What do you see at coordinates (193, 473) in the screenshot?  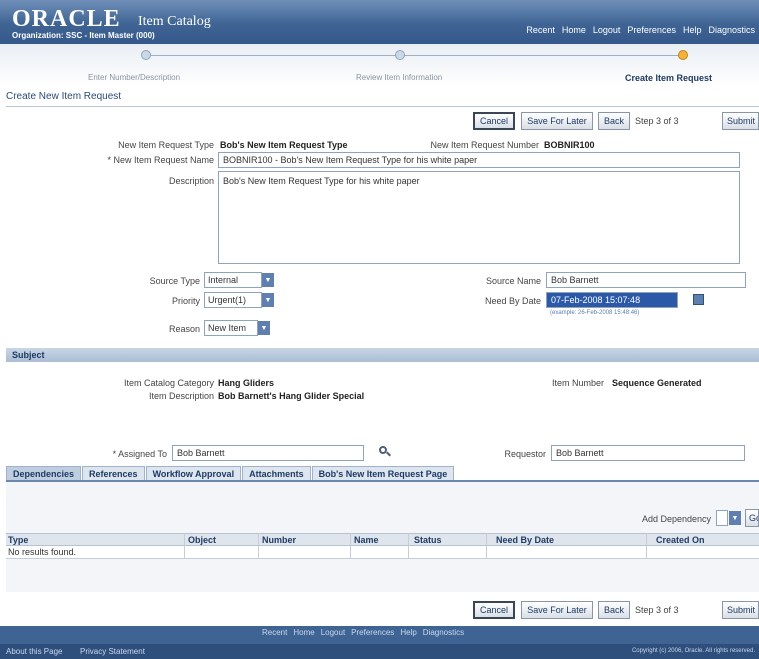 I see `tab-workflow-approval: Workflow Approval` at bounding box center [193, 473].